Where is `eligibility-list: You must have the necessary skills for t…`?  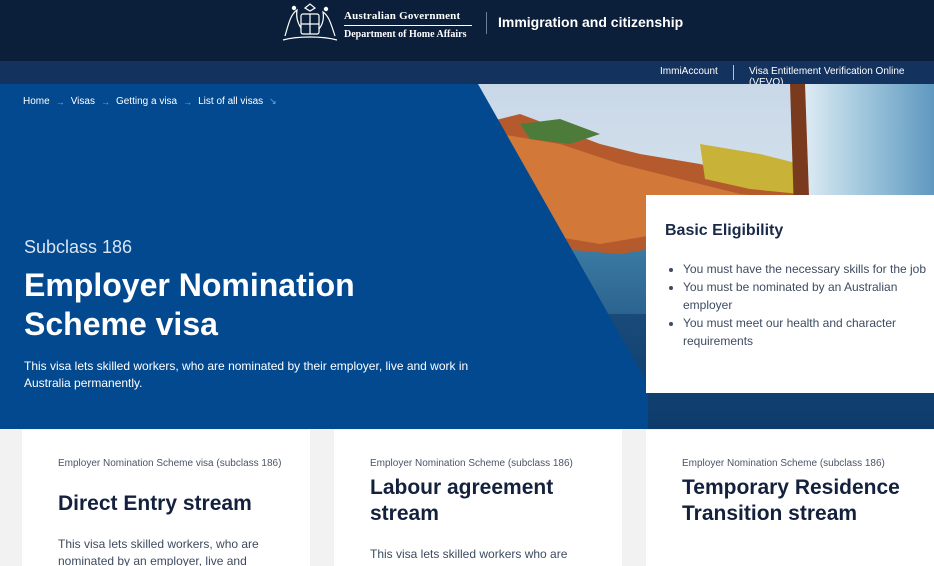
eligibility-list: You must have the necessary skills for t… is located at coordinates (805, 305).